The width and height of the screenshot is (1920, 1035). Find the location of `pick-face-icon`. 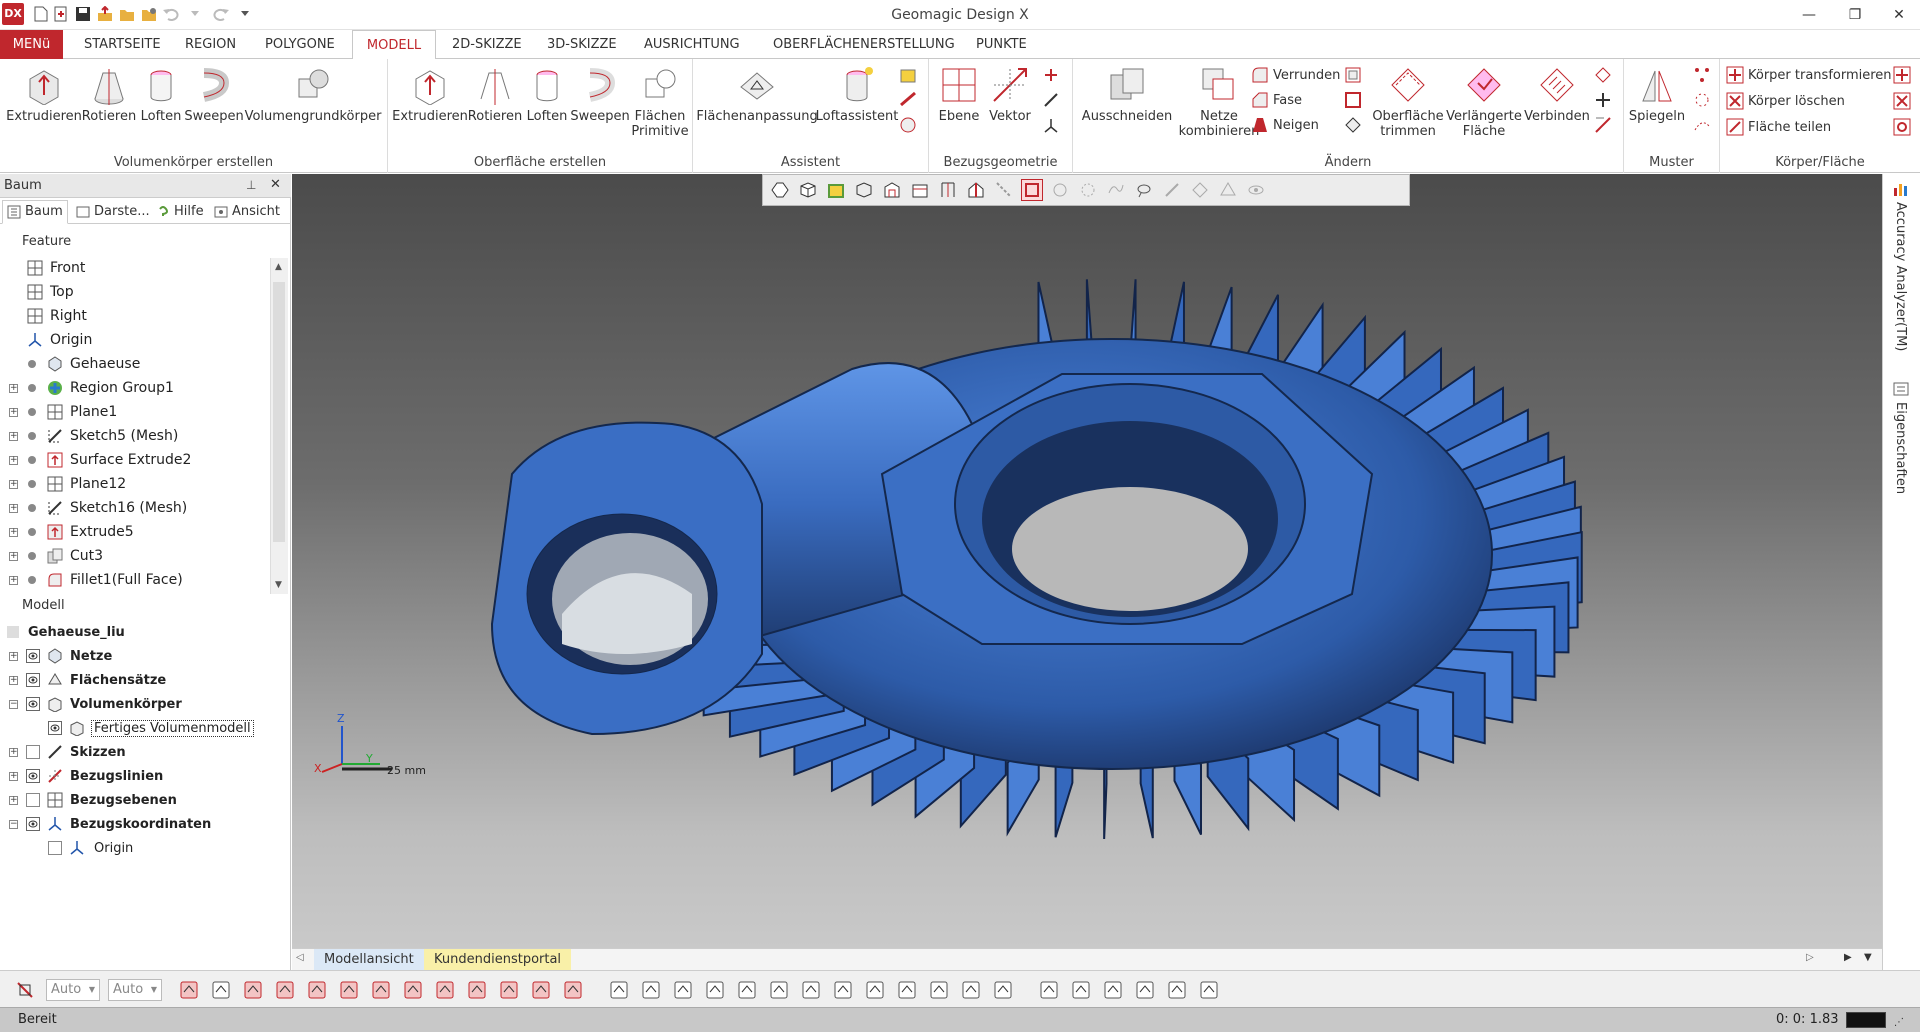

pick-face-icon is located at coordinates (651, 990).